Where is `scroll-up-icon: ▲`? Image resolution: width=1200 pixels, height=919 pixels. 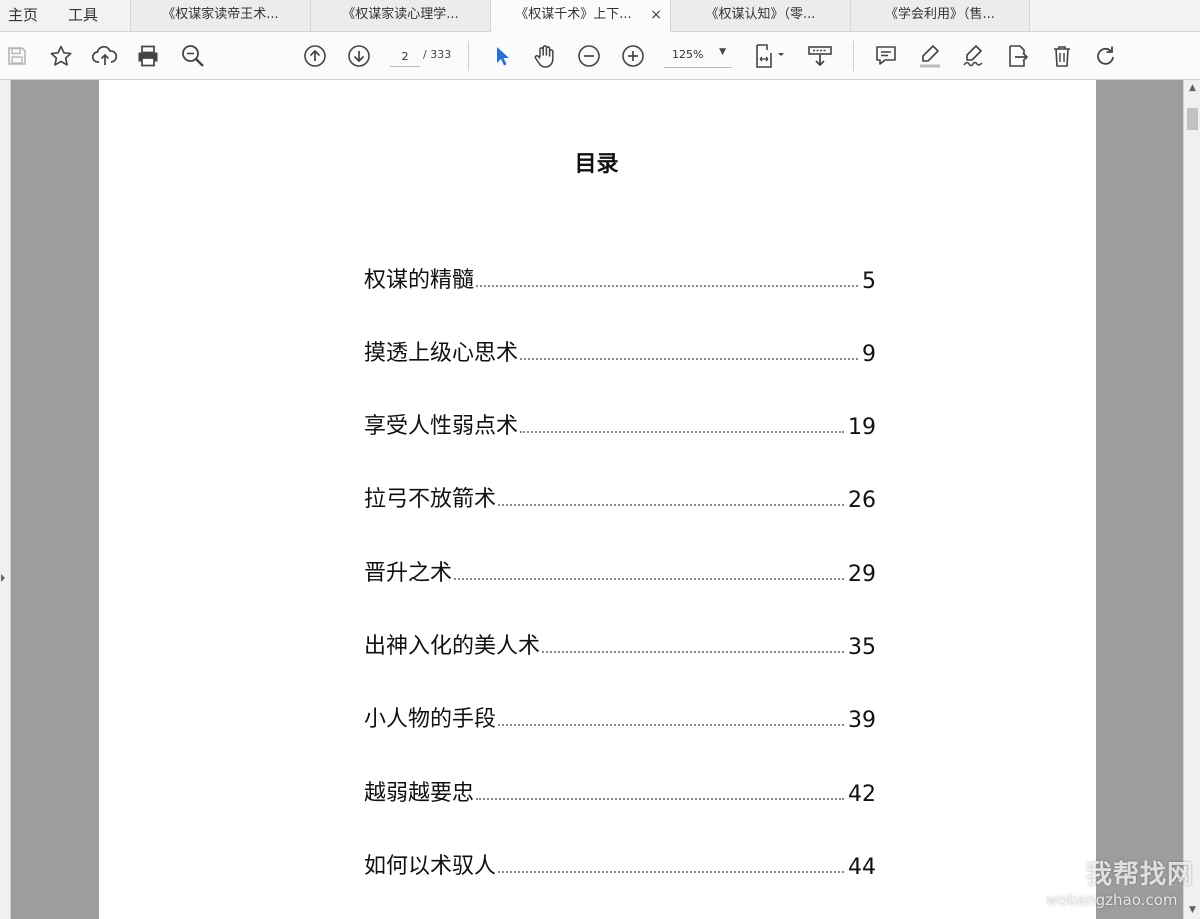
scroll-up-icon: ▲ is located at coordinates (1192, 88).